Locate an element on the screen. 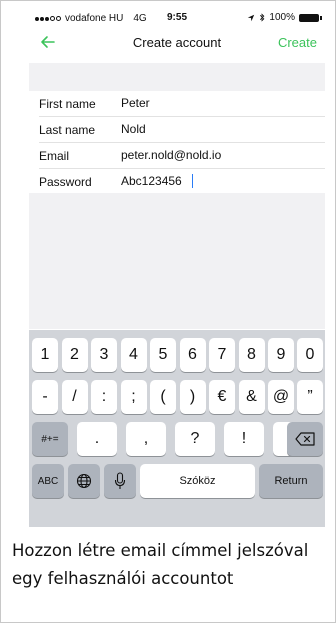 The height and width of the screenshot is (623, 336). last-name-field is located at coordinates (216, 129).